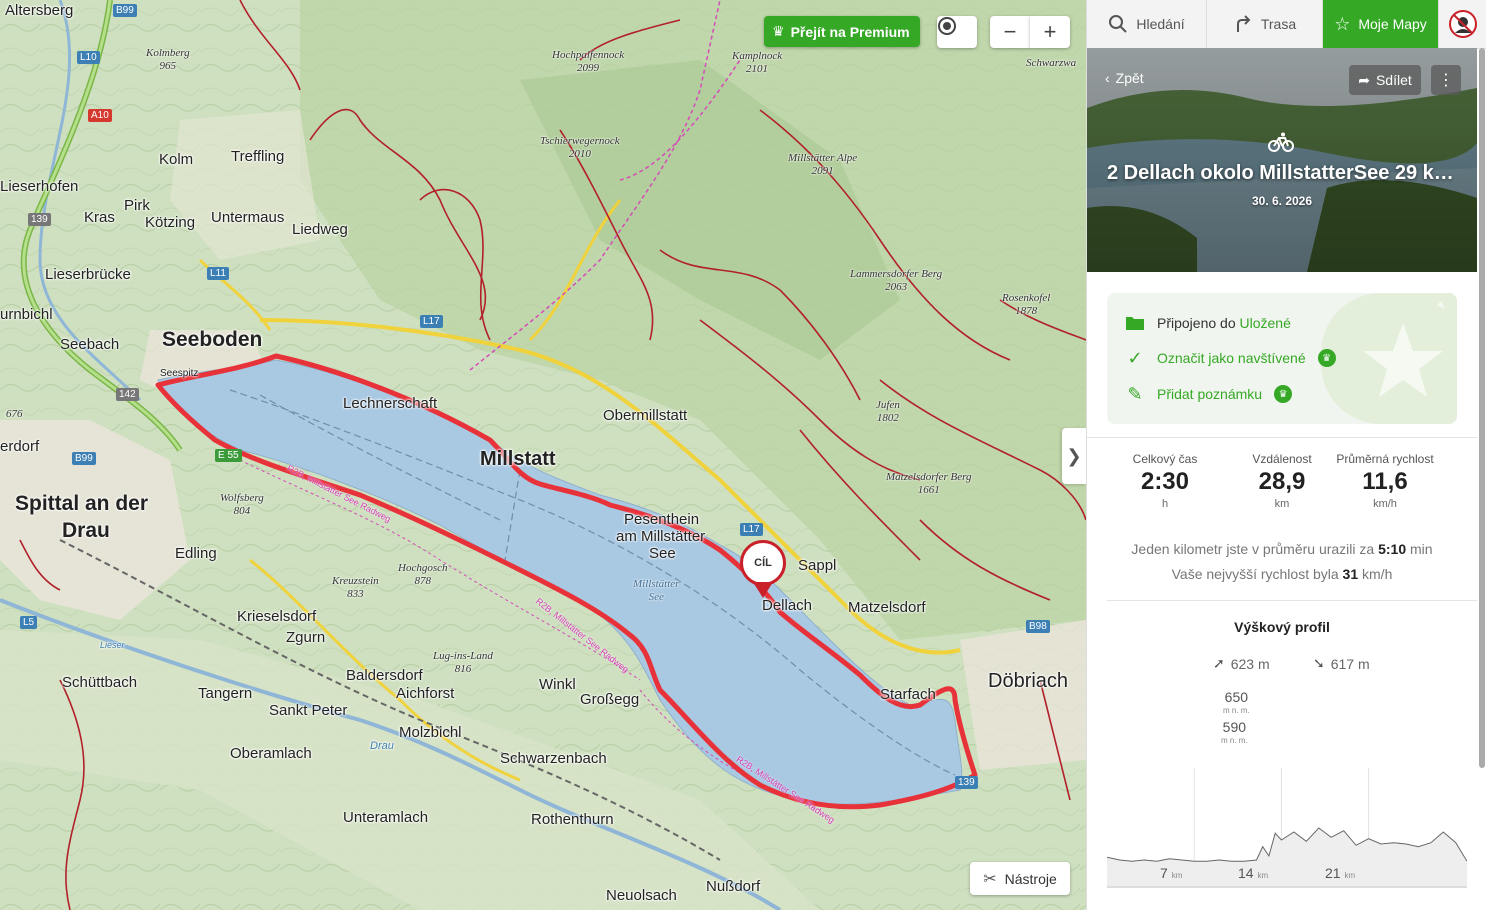 The height and width of the screenshot is (910, 1486). I want to click on zoom-in-button: +, so click(1050, 32).